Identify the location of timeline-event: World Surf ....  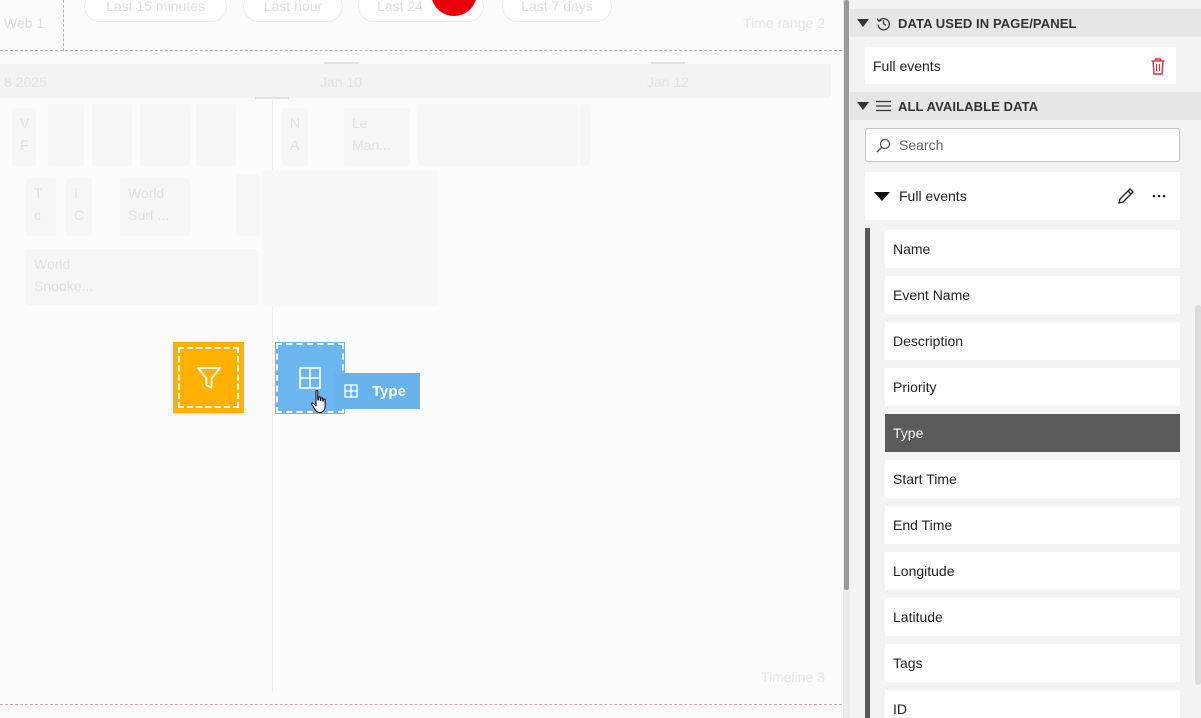
(155, 207).